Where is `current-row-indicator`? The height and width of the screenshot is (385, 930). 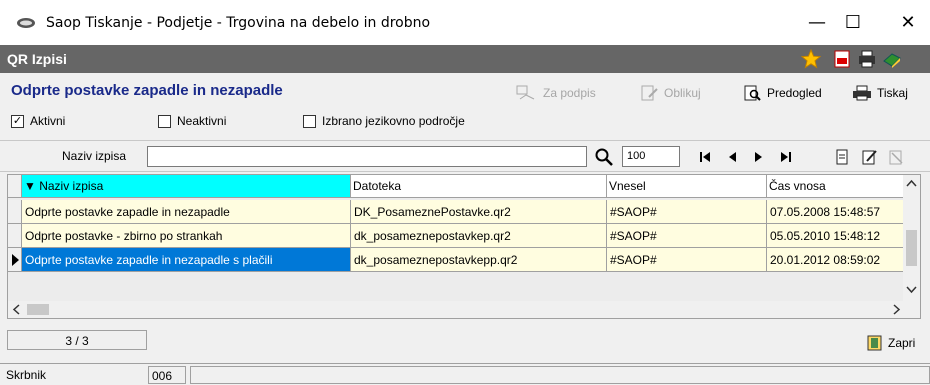 current-row-indicator is located at coordinates (15, 260).